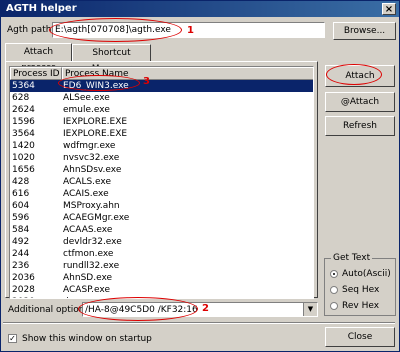 This screenshot has height=352, width=400. Describe the element at coordinates (360, 337) in the screenshot. I see `close-button: Close` at that location.